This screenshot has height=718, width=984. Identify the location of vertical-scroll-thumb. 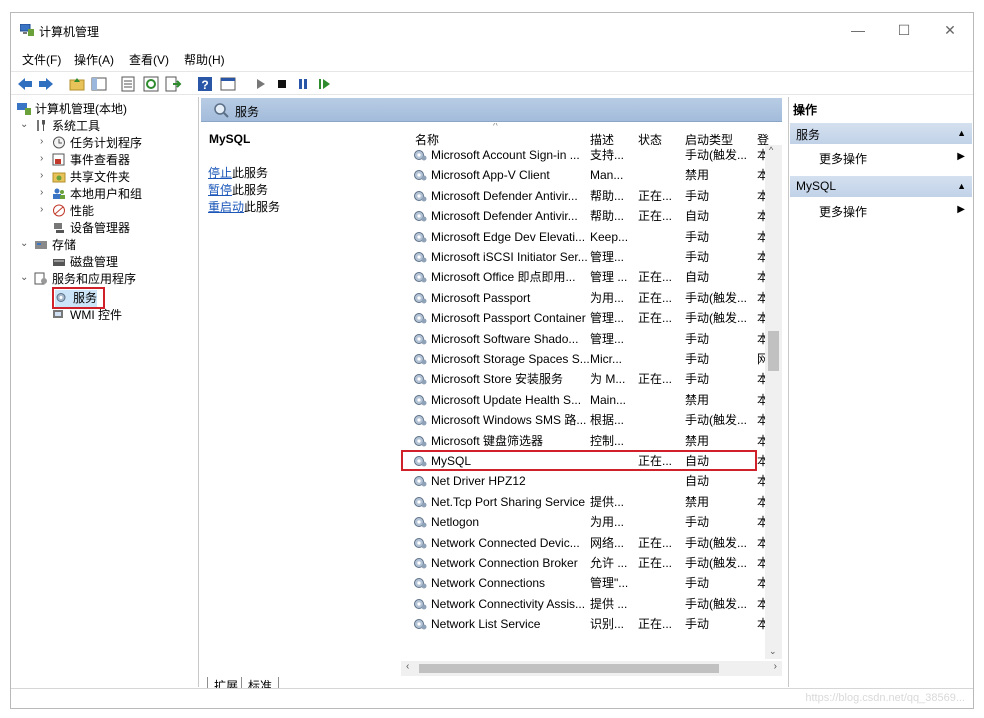
(773, 351).